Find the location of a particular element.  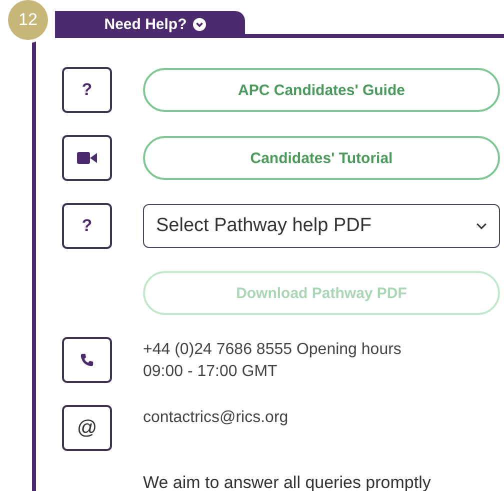

chevron-down-icon is located at coordinates (481, 226).